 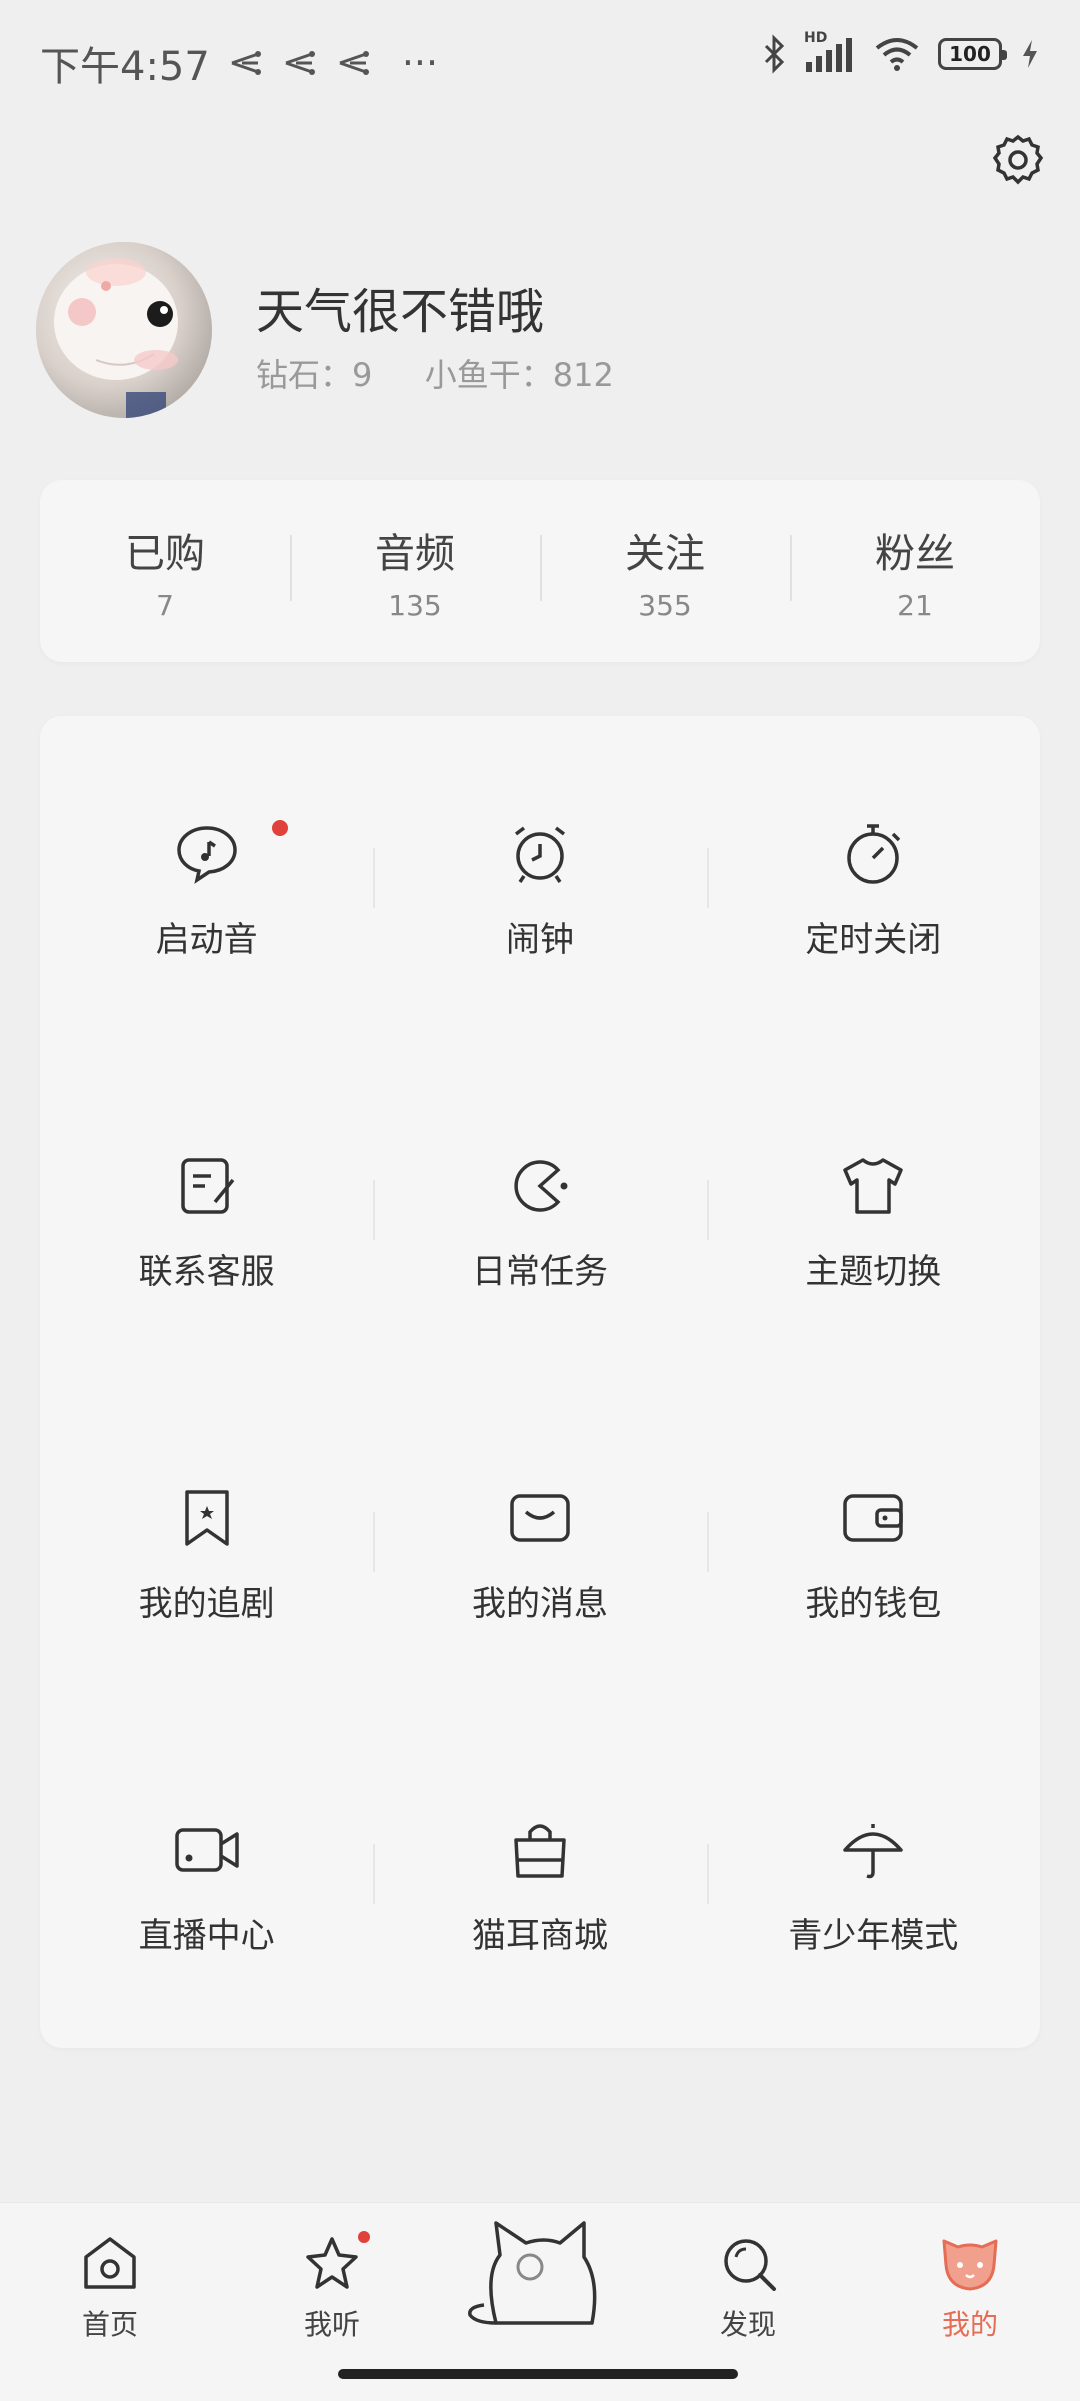 What do you see at coordinates (206, 1582) in the screenshot?
I see `grid-item-my-drama: 我的追剧` at bounding box center [206, 1582].